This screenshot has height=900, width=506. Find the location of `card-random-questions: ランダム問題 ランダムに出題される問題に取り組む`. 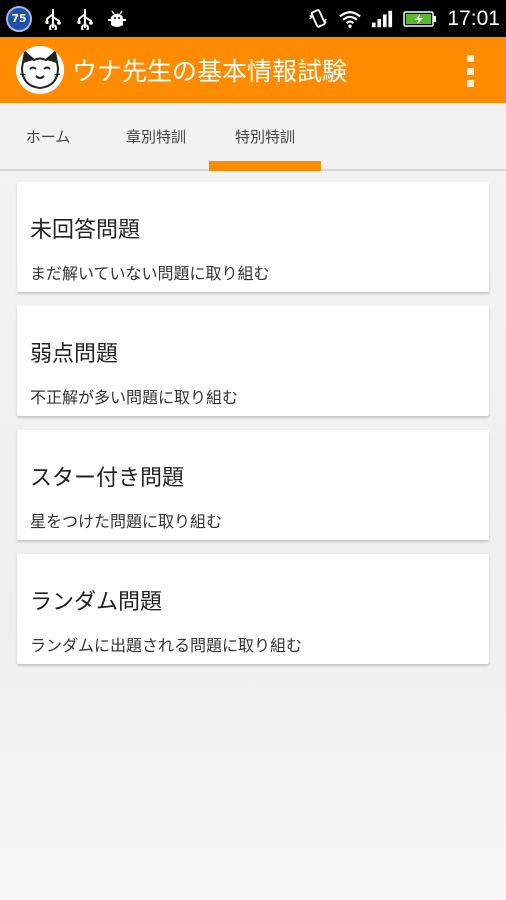

card-random-questions: ランダム問題 ランダムに出題される問題に取り組む is located at coordinates (253, 609).